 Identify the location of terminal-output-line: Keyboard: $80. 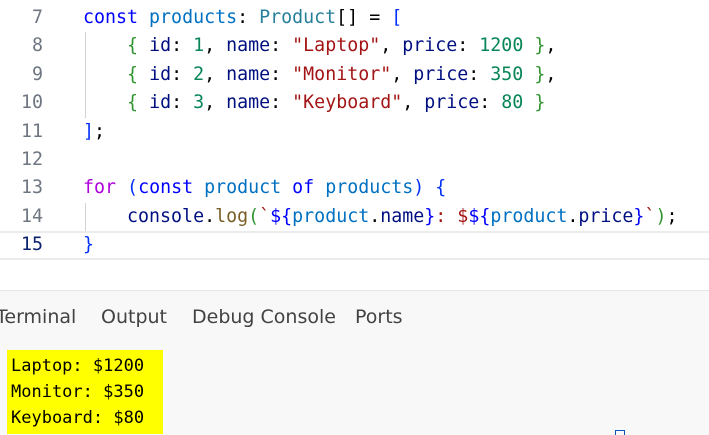
(78, 418).